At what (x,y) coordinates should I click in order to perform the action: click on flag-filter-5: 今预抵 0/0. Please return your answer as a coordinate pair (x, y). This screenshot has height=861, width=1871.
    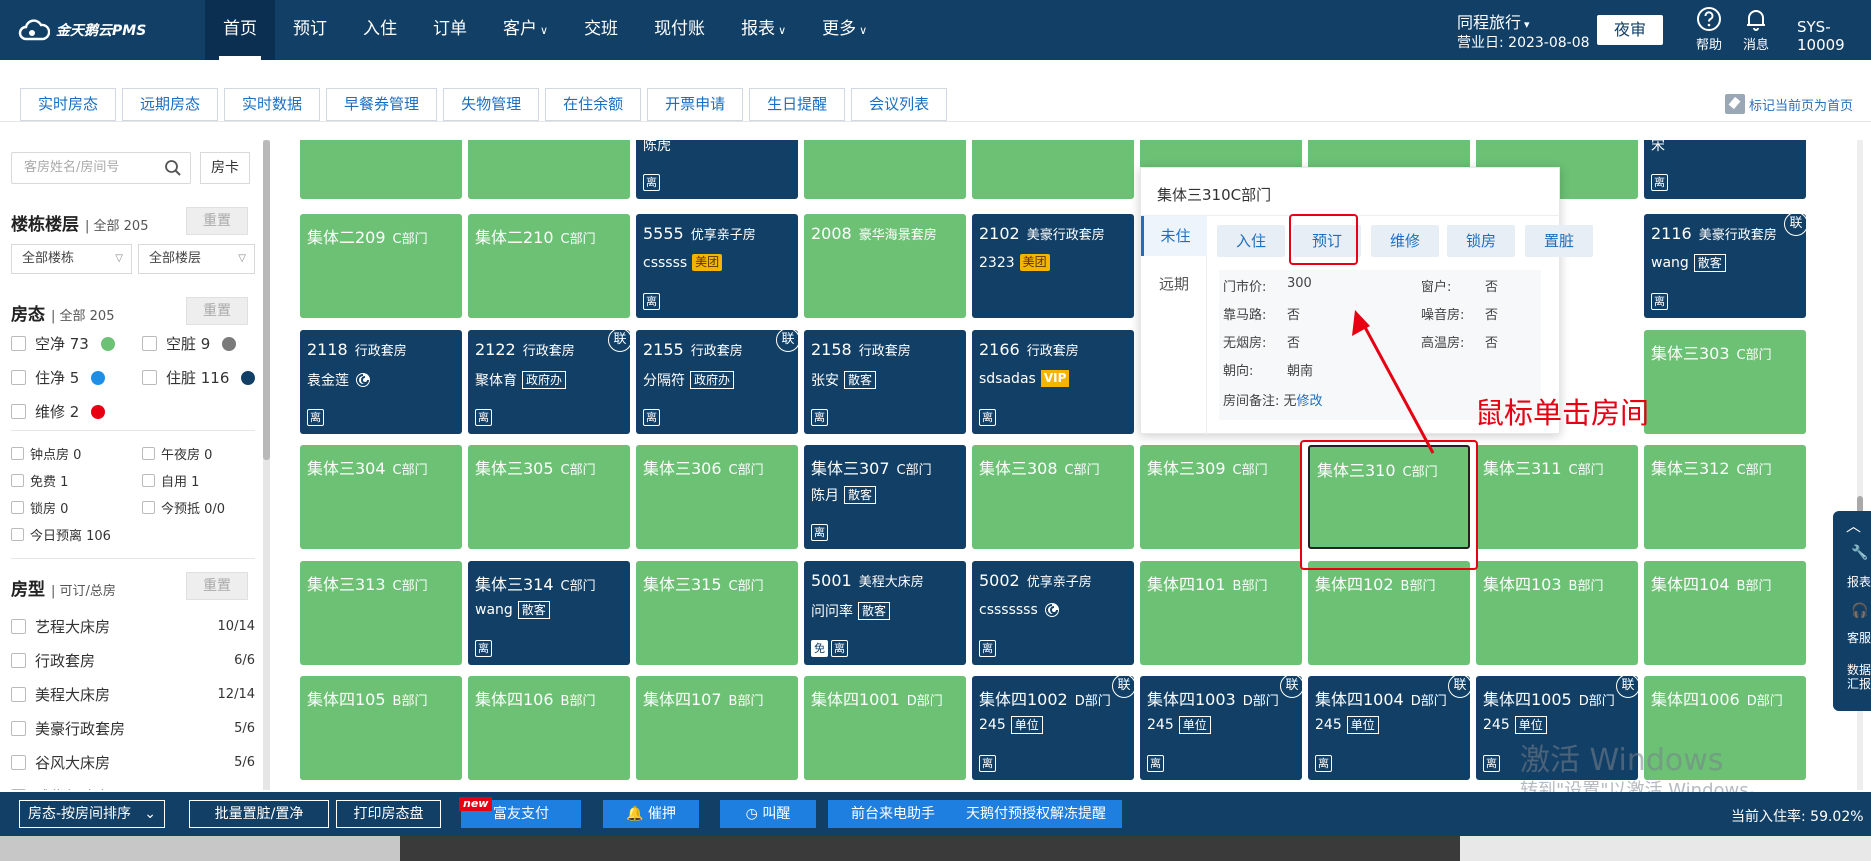
    Looking at the image, I should click on (183, 507).